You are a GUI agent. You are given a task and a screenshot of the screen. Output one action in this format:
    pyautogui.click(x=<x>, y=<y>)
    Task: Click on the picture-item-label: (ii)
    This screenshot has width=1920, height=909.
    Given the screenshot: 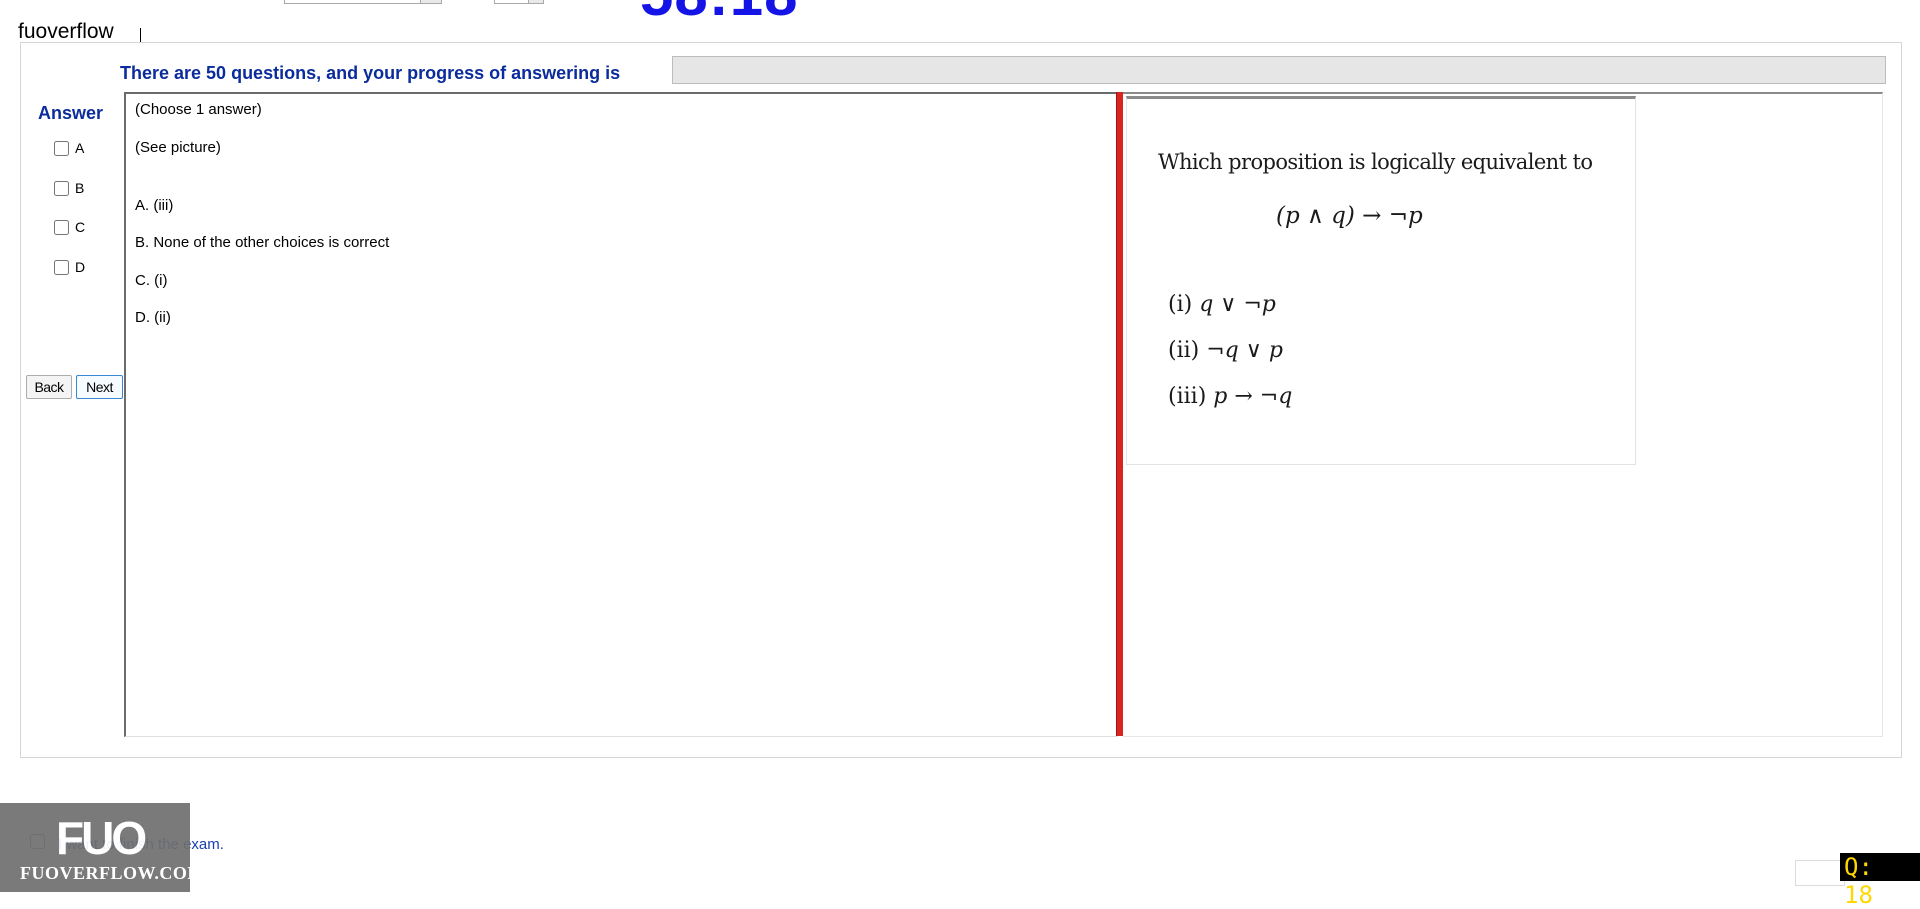 What is the action you would take?
    pyautogui.click(x=1184, y=350)
    